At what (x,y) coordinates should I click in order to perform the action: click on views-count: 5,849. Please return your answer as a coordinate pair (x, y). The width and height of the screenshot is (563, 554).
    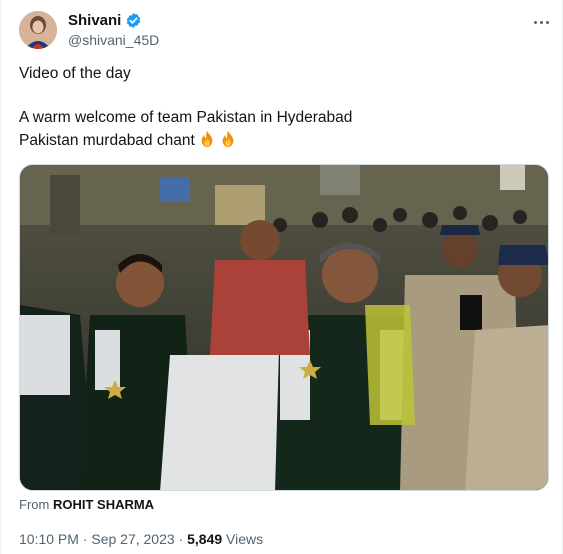
    Looking at the image, I should click on (205, 539).